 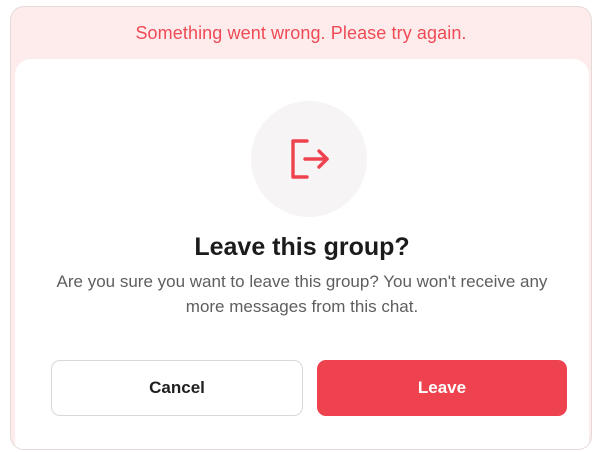 I want to click on leave-button: Leave, so click(x=442, y=388).